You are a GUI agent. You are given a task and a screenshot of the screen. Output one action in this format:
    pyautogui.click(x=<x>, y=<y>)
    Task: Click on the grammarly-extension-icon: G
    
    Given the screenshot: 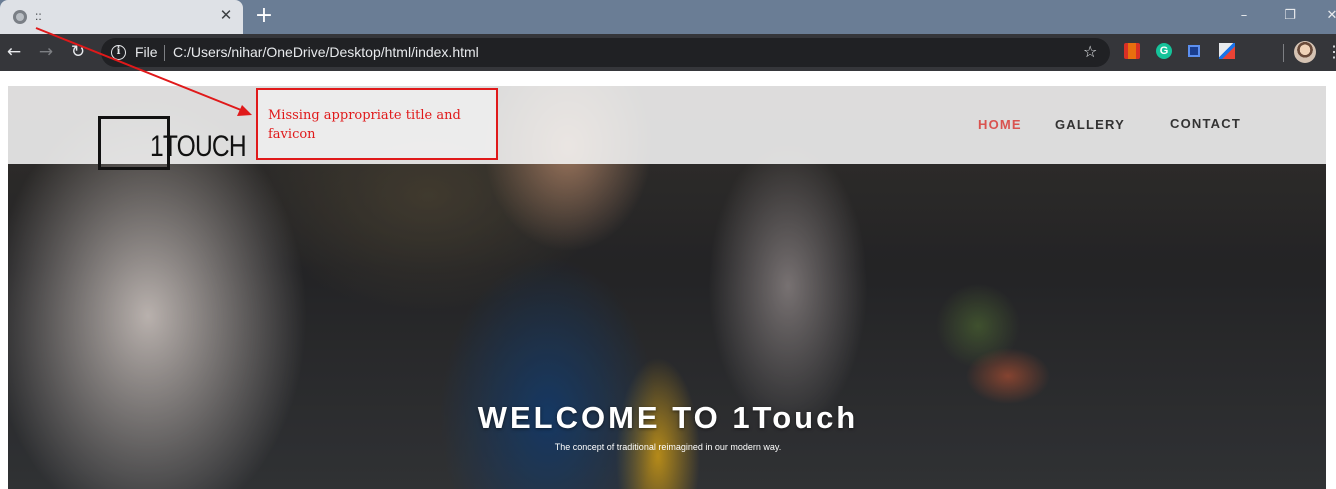 What is the action you would take?
    pyautogui.click(x=1164, y=51)
    